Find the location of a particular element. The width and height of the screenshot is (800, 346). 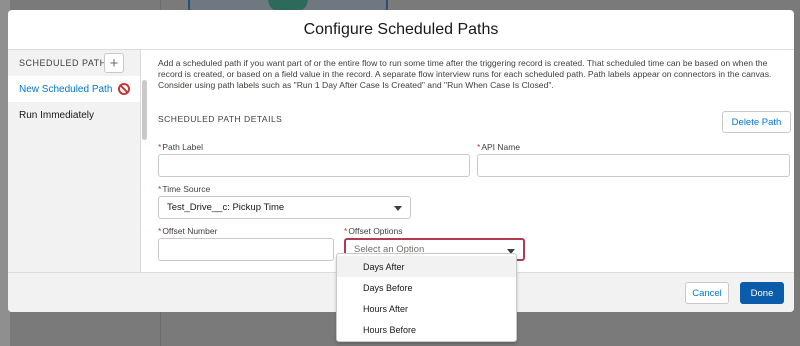

section-title: SCHEDULED PATH DETAILS is located at coordinates (220, 119).